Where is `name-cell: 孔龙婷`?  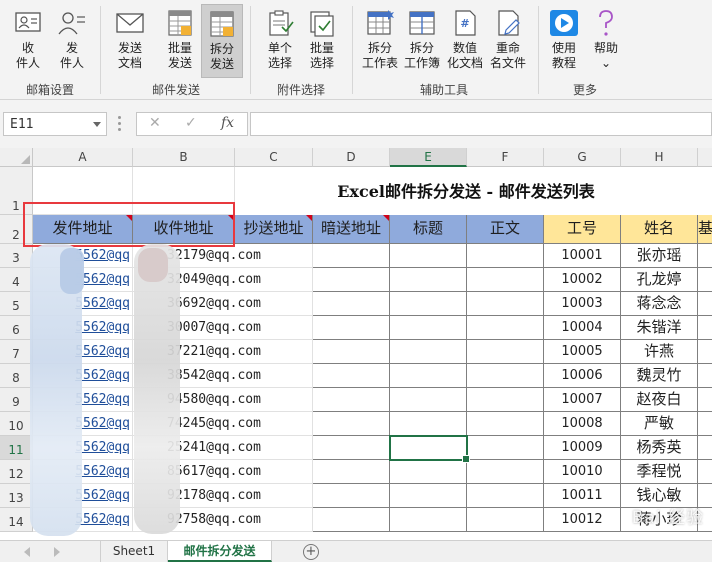
name-cell: 孔龙婷 is located at coordinates (659, 280).